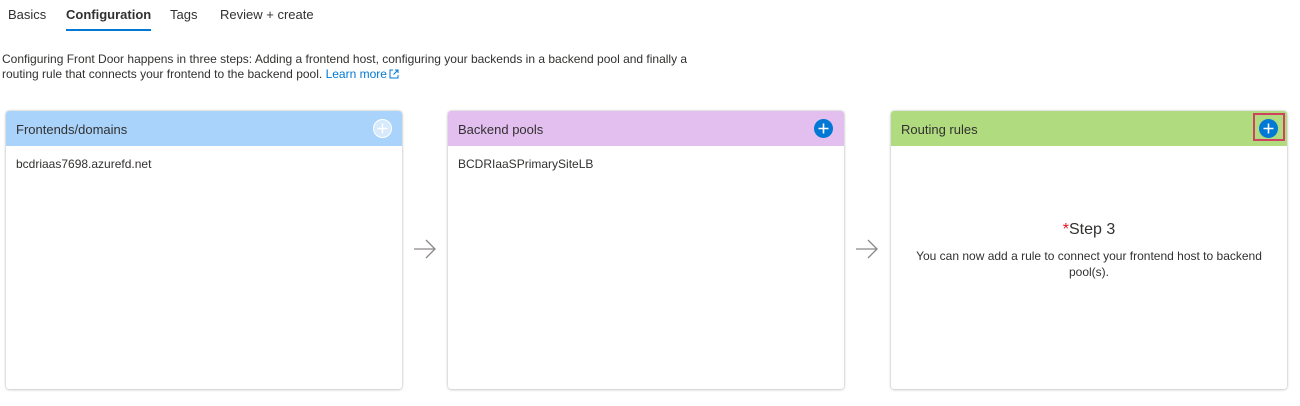  Describe the element at coordinates (525, 164) in the screenshot. I see `backend-pool-item: BCDRIaaSPrimarySiteLB` at that location.